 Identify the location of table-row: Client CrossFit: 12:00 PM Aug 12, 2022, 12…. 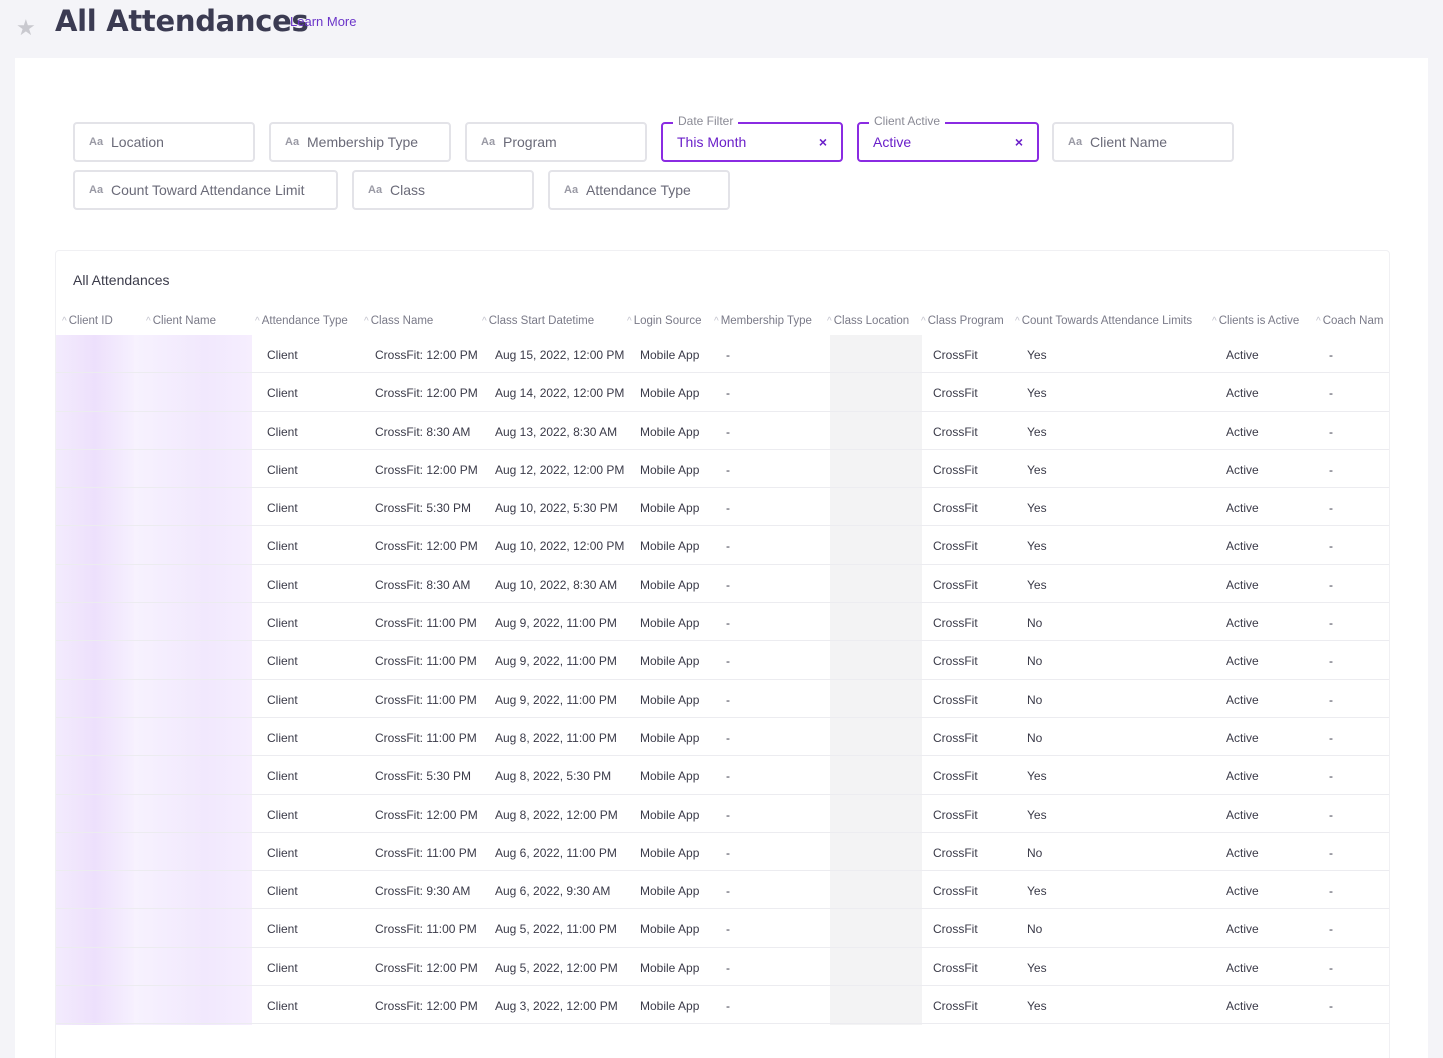
(722, 469).